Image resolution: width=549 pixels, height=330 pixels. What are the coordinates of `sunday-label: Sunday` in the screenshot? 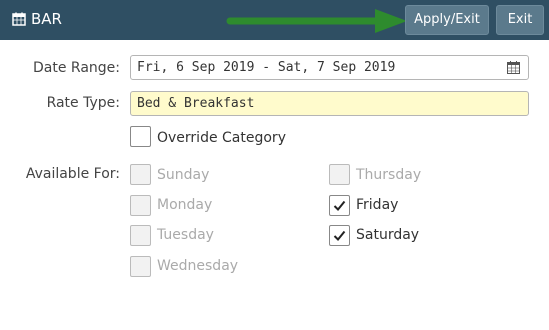 It's located at (183, 175).